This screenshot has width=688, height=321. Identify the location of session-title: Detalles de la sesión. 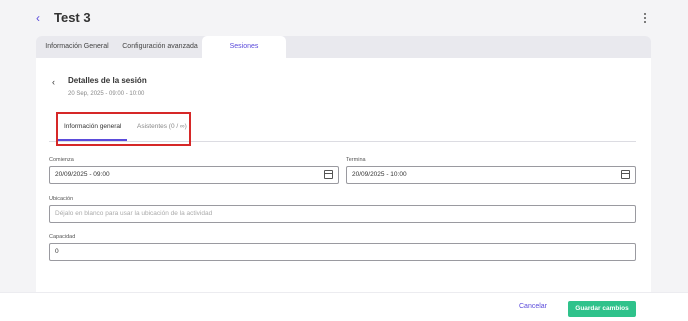
(107, 80).